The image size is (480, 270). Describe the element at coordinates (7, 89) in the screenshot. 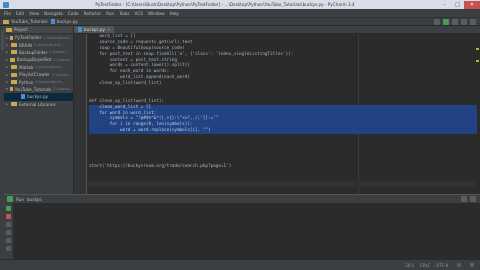

I see `expand-arrow-icon: ▾` at that location.